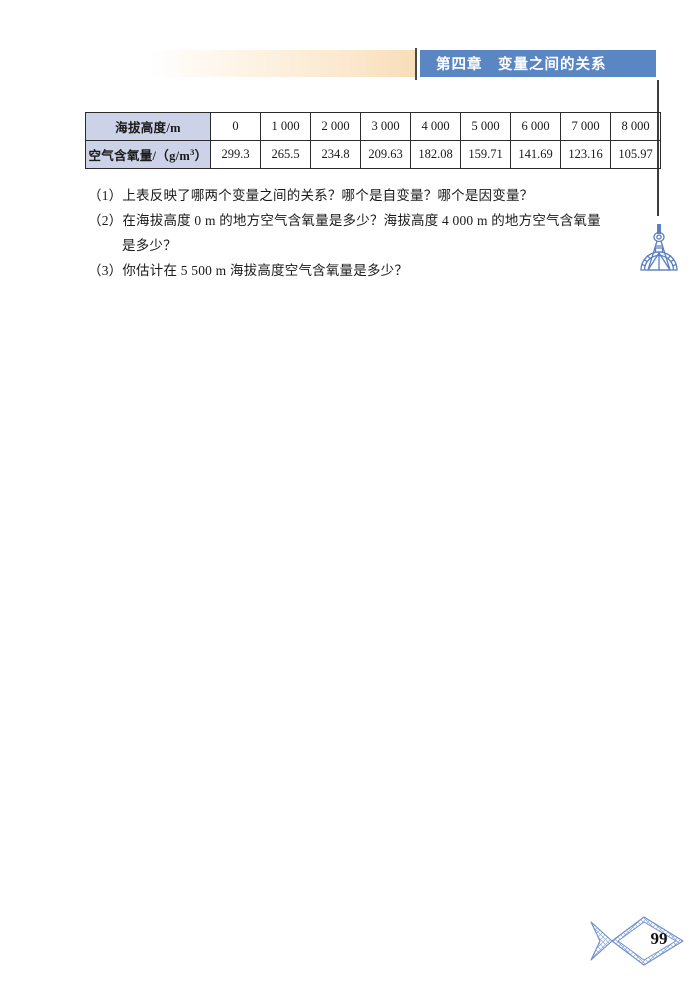  I want to click on row-label-oxygen-suffix: ）, so click(201, 156).